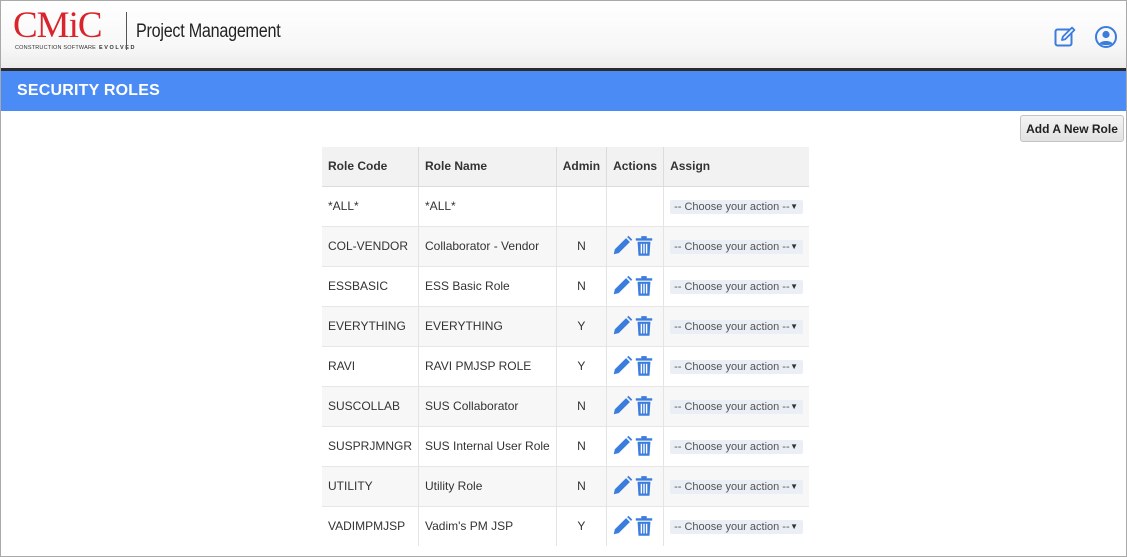 This screenshot has height=557, width=1127. Describe the element at coordinates (55, 48) in the screenshot. I see `logo-tagline-text: CONSTRUCTION SOFTWARE` at that location.